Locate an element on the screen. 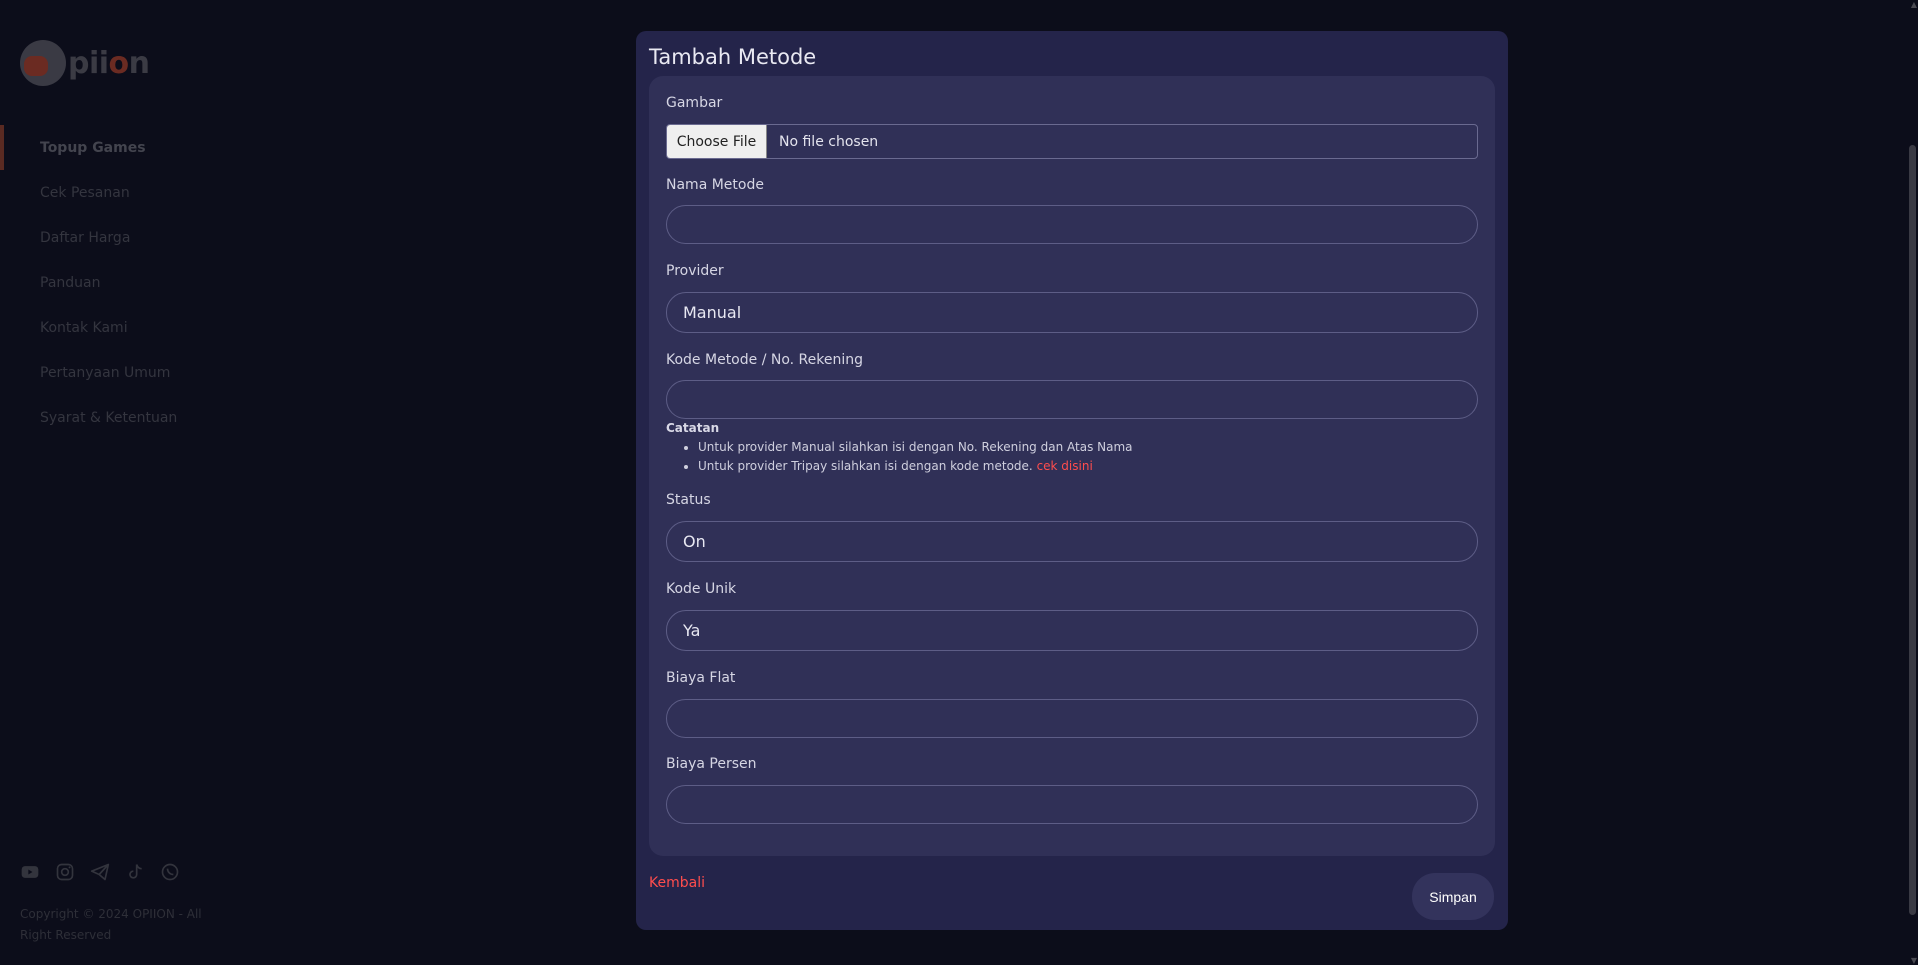  page-scrollbar: ▲ ▼ is located at coordinates (1912, 482).